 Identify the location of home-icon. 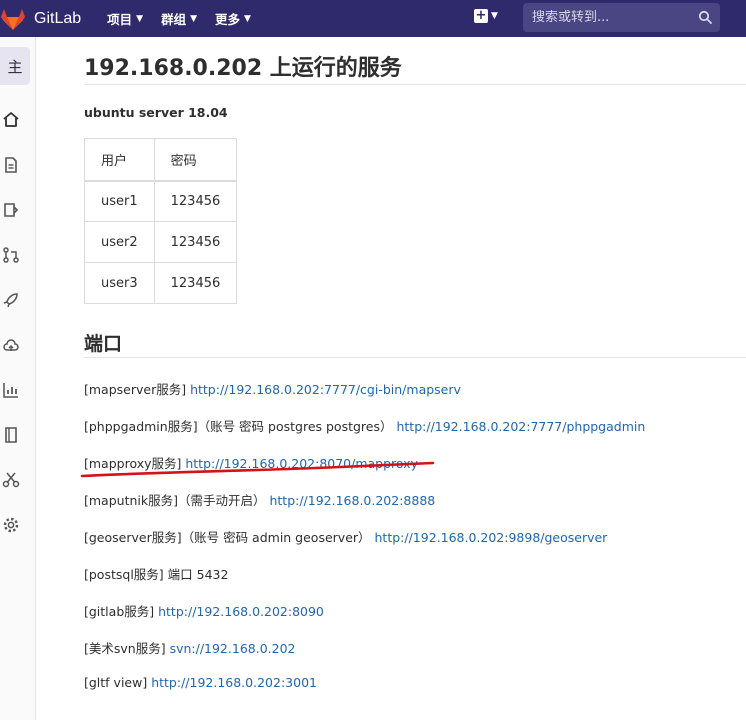
(11, 120).